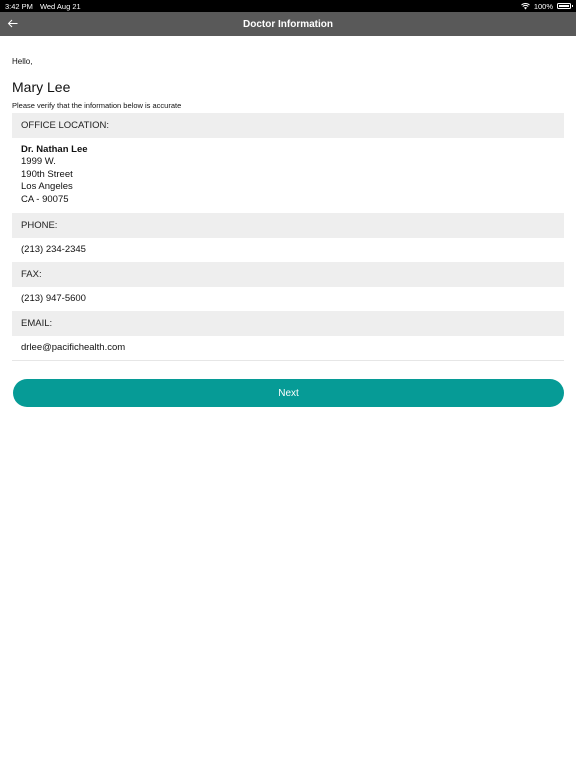 Image resolution: width=576 pixels, height=768 pixels. I want to click on battery-level-fill, so click(564, 6).